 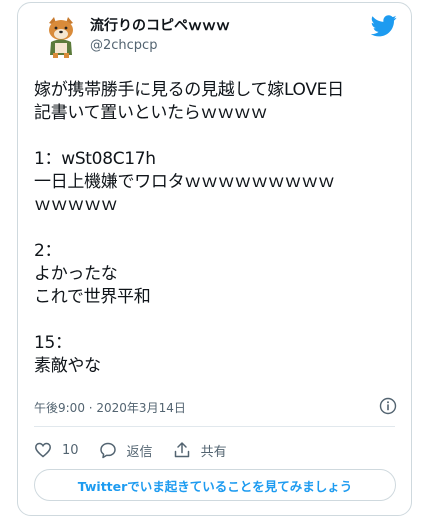 I want to click on share-label: 共有, so click(x=213, y=452).